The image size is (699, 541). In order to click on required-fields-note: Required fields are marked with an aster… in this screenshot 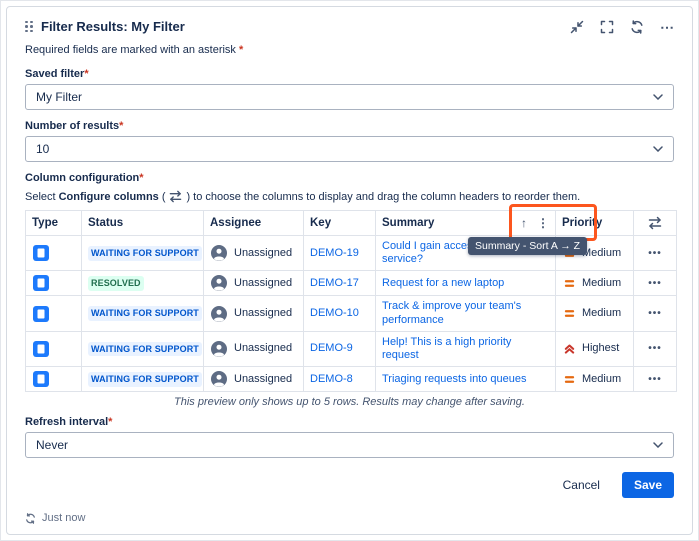, I will do `click(349, 50)`.